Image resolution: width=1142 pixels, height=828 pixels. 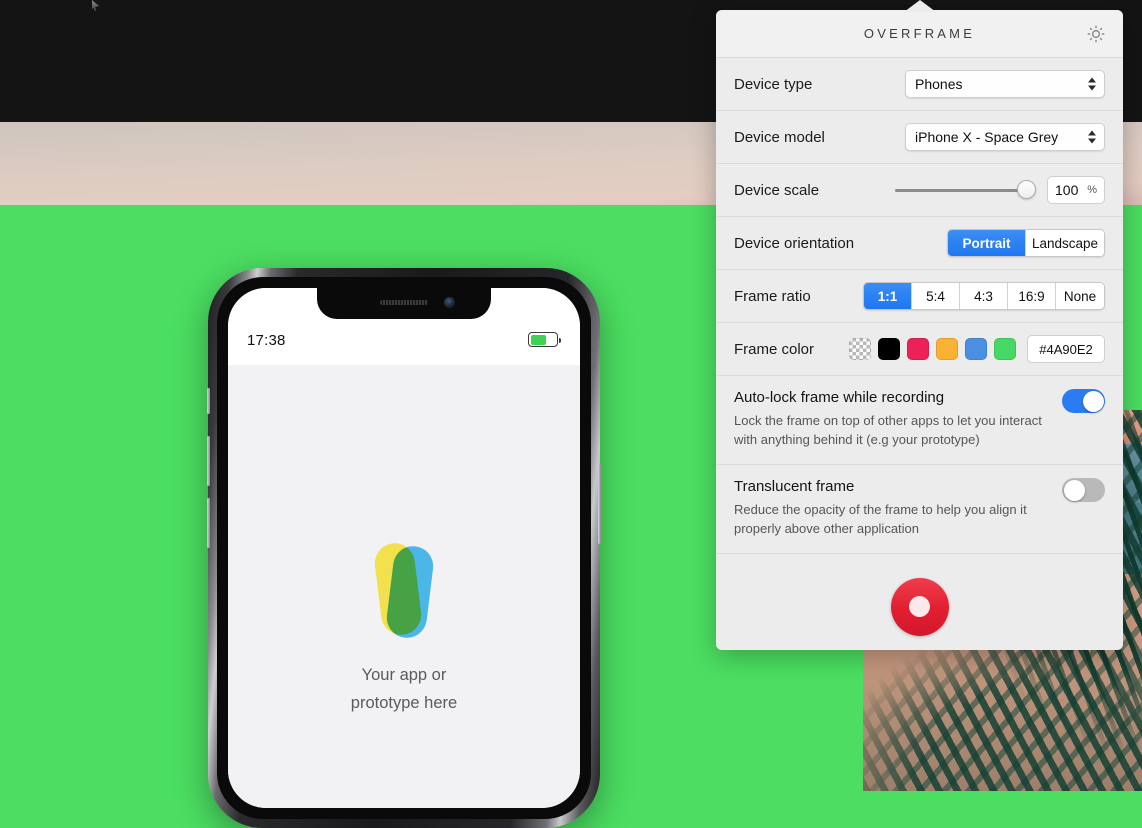 What do you see at coordinates (889, 349) in the screenshot?
I see `swatch-black` at bounding box center [889, 349].